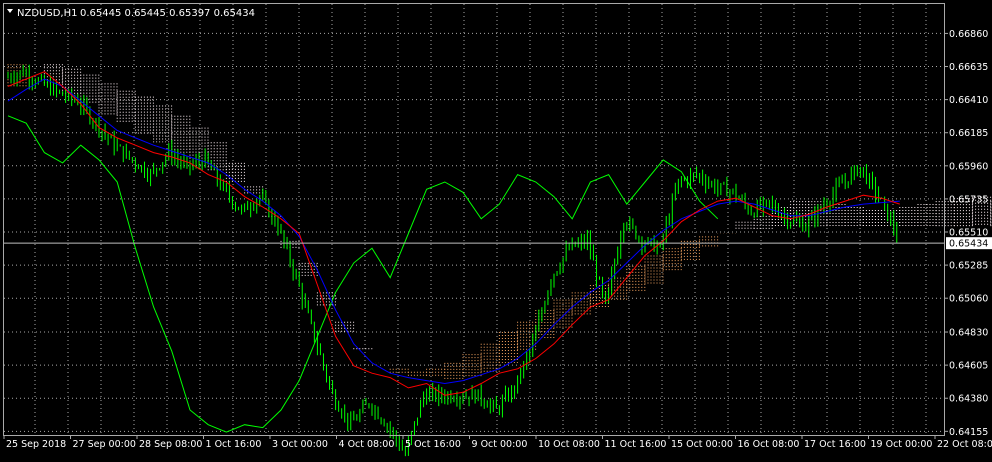 This screenshot has height=462, width=992. What do you see at coordinates (968, 299) in the screenshot?
I see `y-tick-label: 0.65060` at bounding box center [968, 299].